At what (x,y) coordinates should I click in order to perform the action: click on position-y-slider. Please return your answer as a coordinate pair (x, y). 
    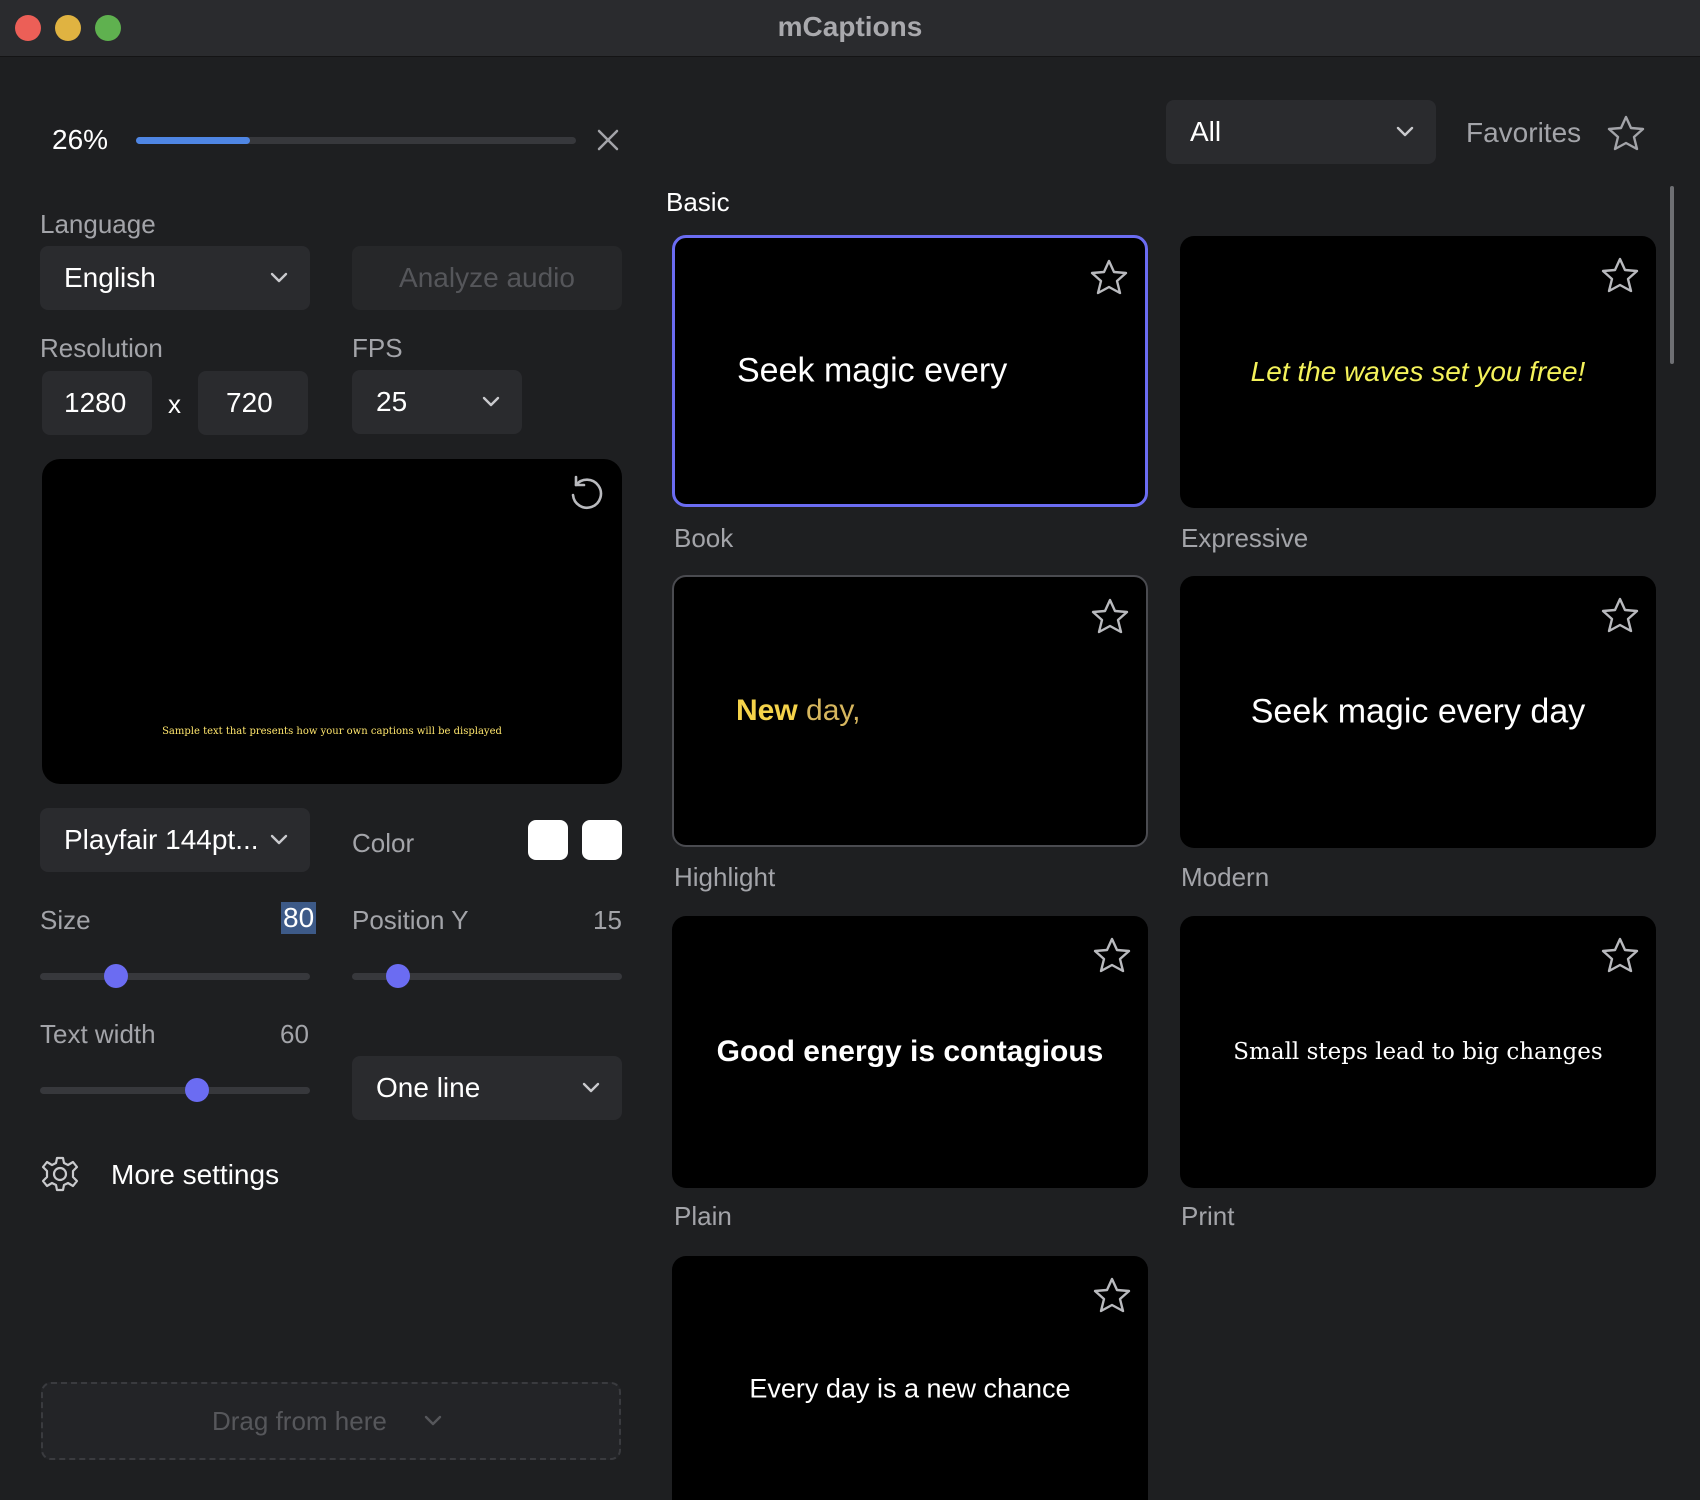
    Looking at the image, I should click on (487, 976).